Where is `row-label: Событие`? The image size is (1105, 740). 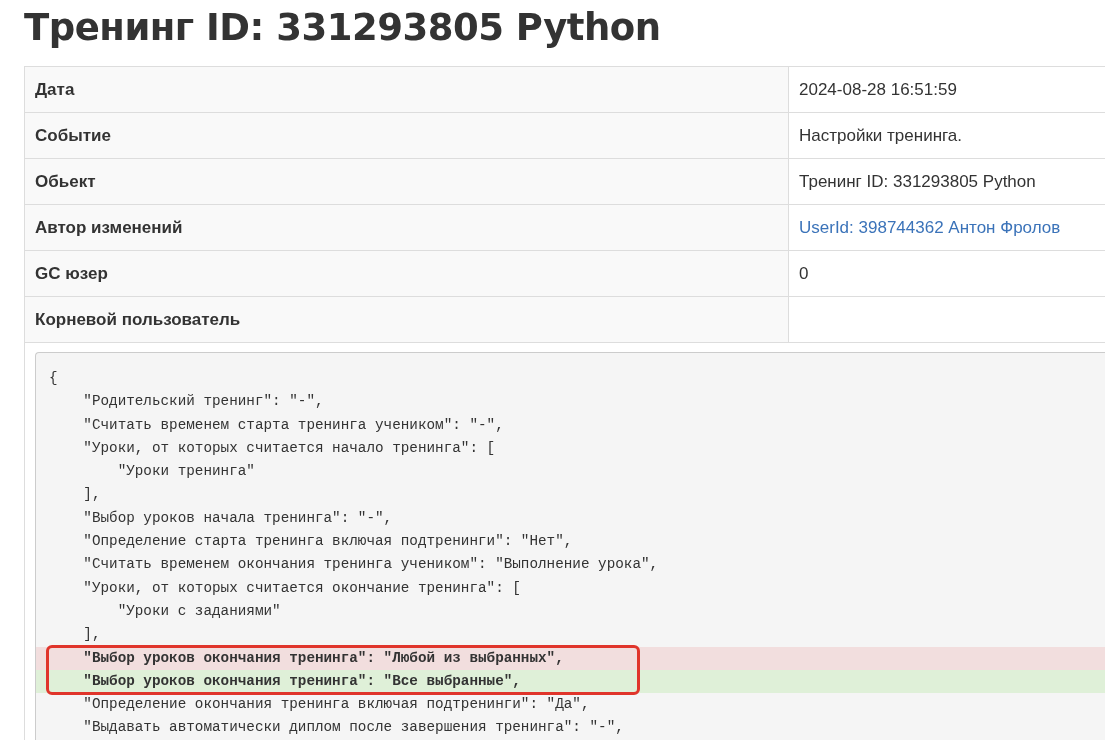
row-label: Событие is located at coordinates (407, 135).